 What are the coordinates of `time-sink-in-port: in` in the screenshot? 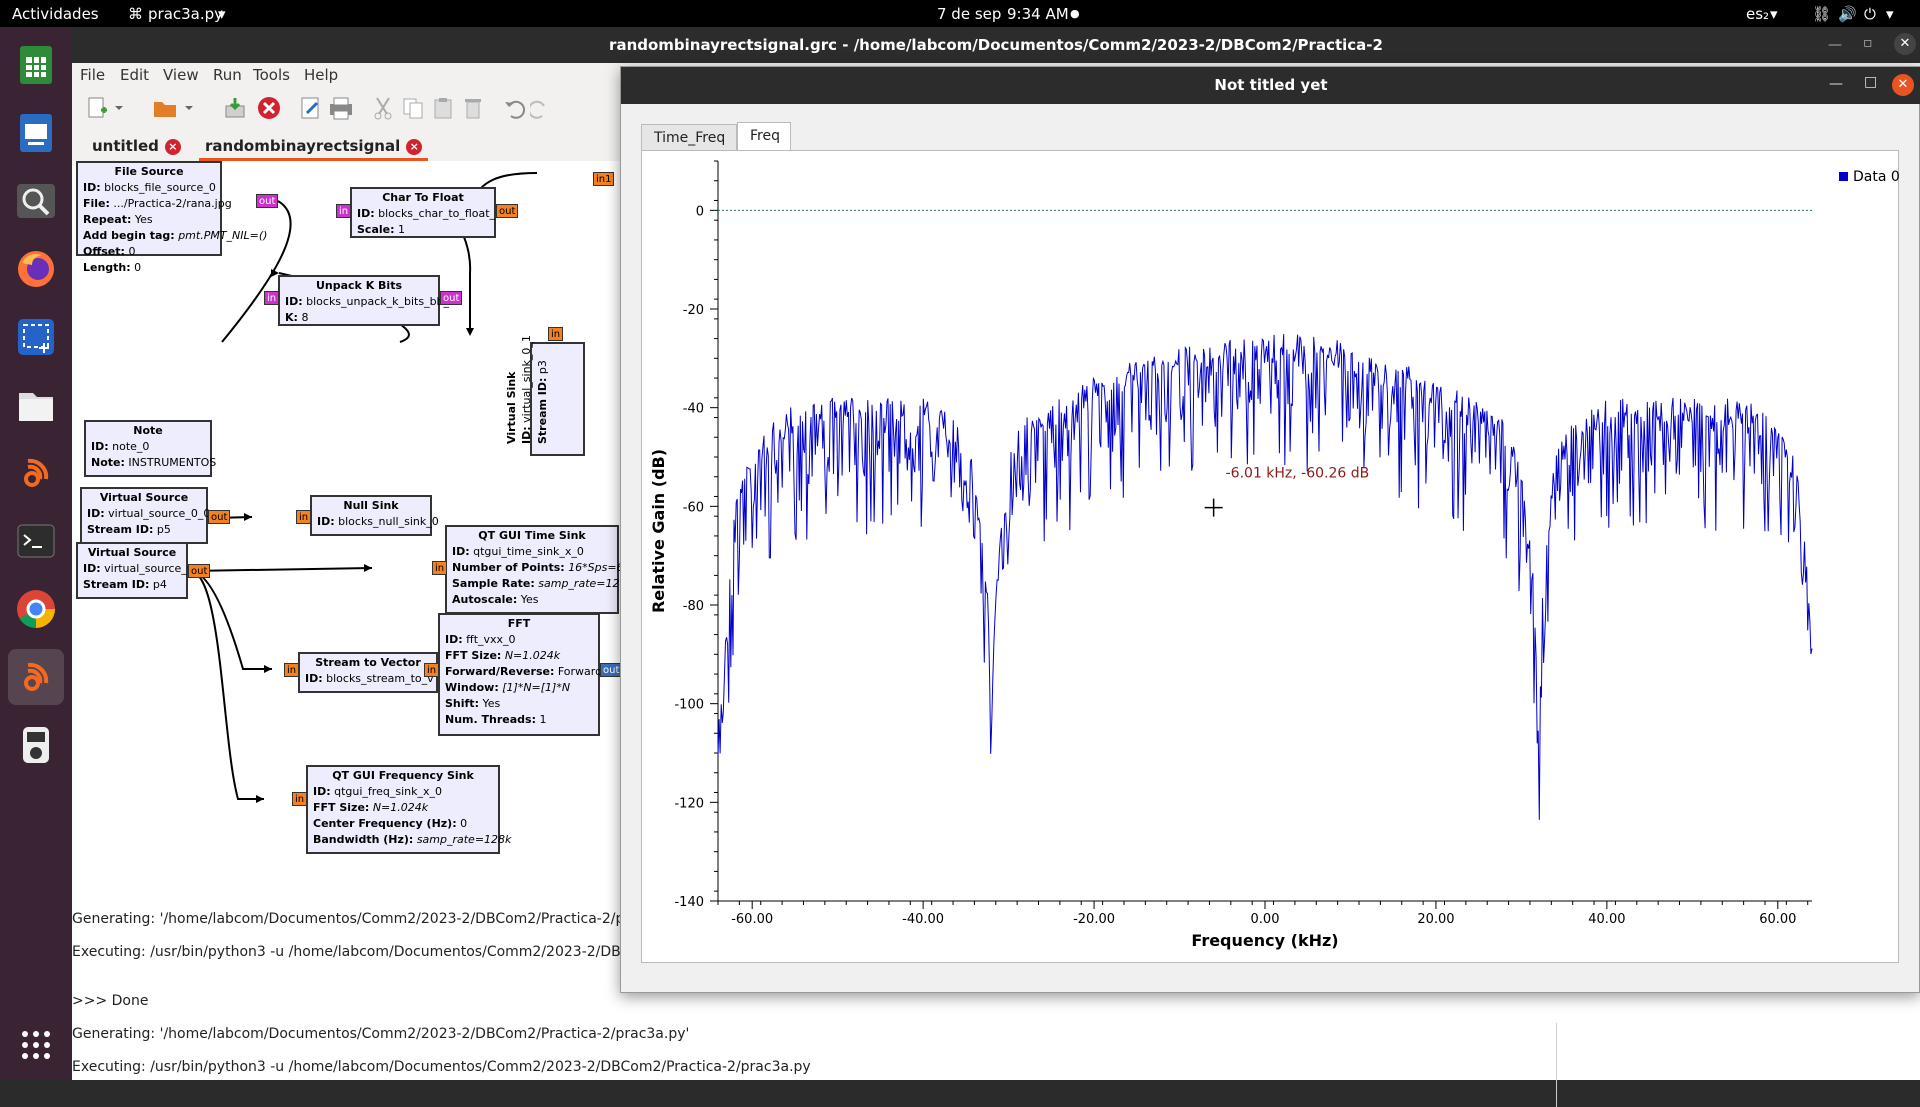 It's located at (440, 568).